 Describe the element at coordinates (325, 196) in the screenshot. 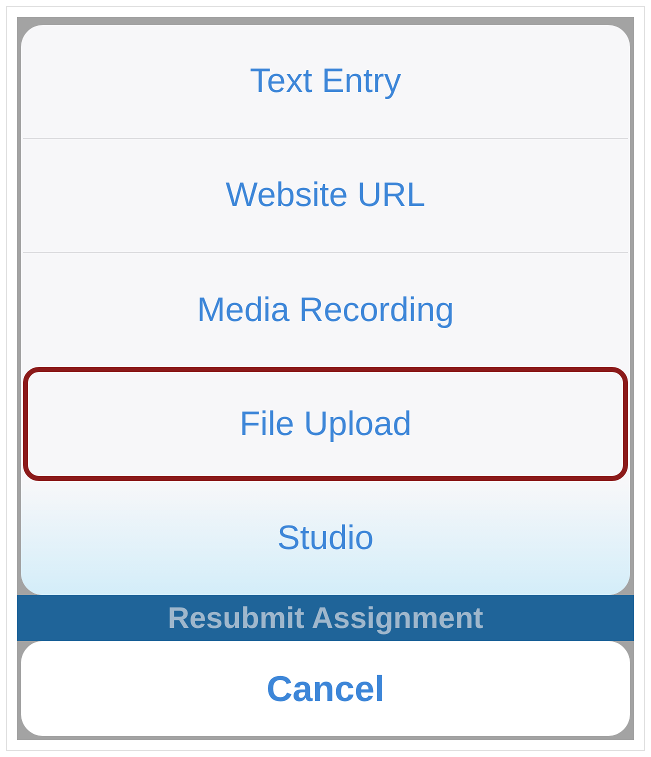

I see `action-option: Website URL` at that location.